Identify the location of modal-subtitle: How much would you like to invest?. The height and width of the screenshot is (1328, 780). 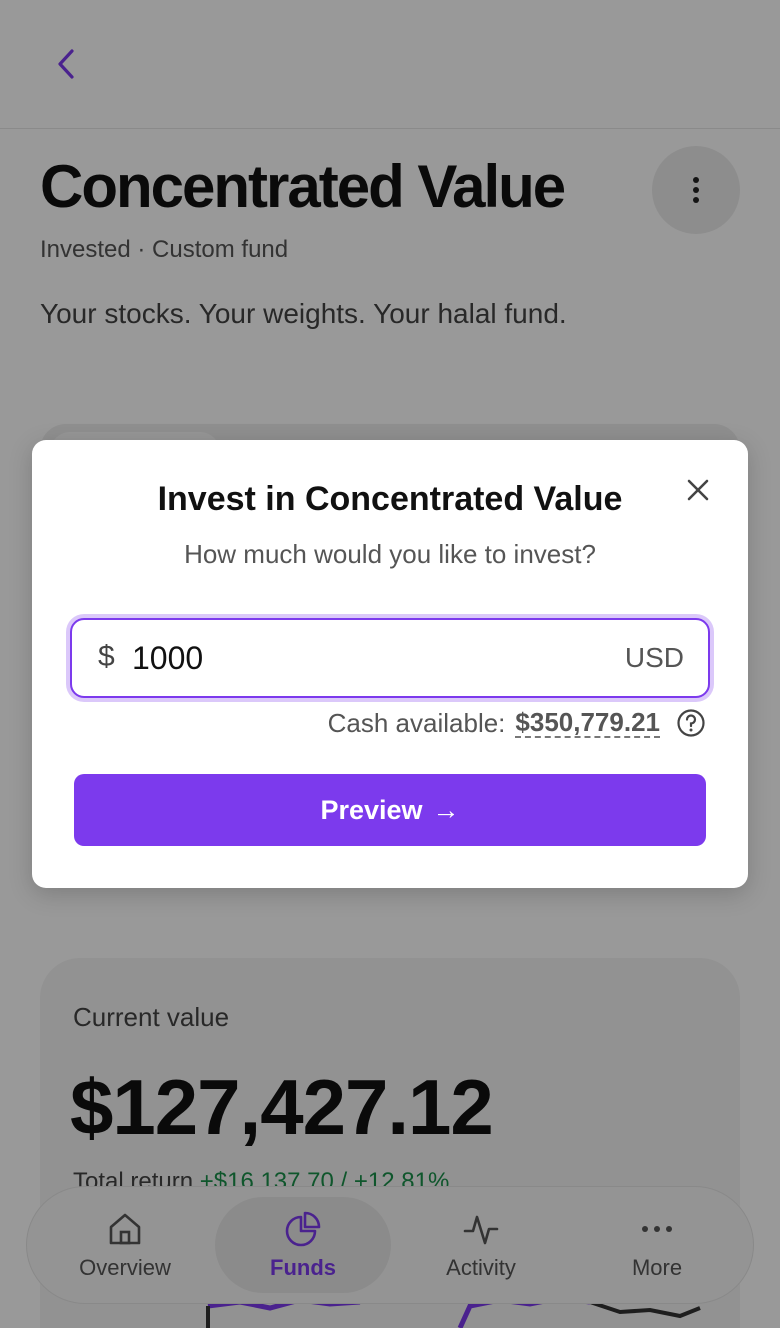
(390, 554).